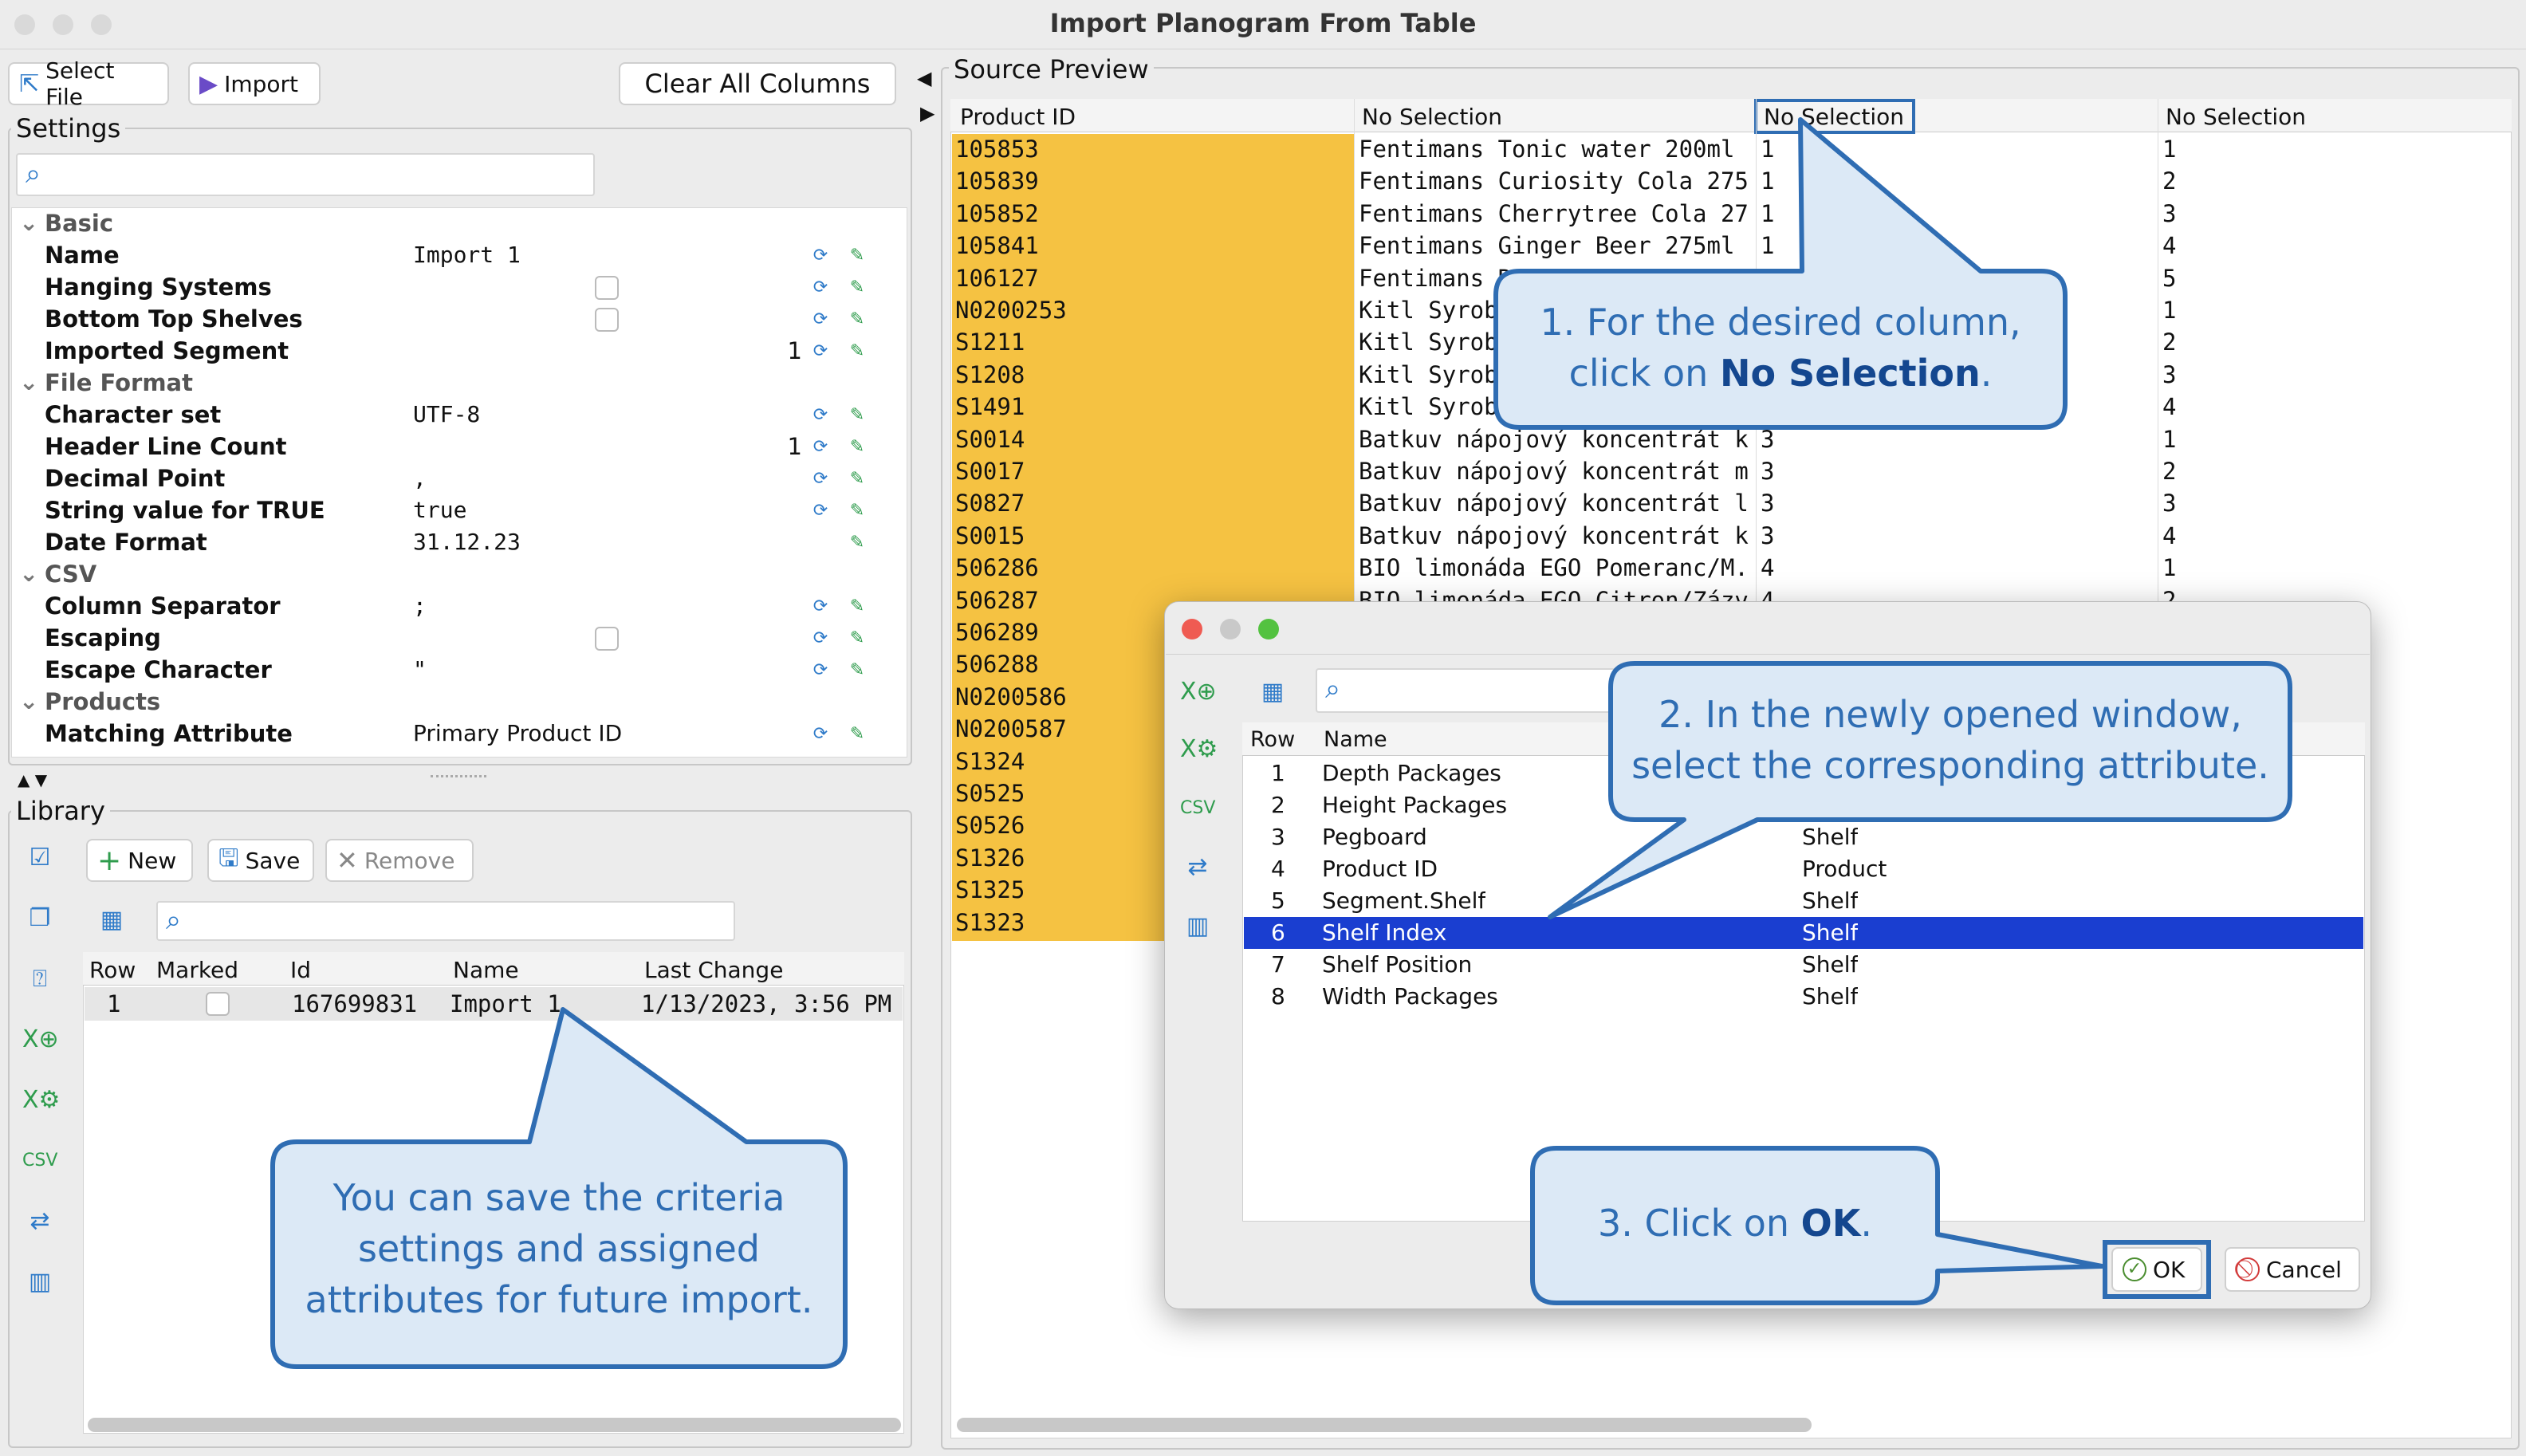  Describe the element at coordinates (1735, 1223) in the screenshot. I see `callout-3: 3. Click on OK.` at that location.